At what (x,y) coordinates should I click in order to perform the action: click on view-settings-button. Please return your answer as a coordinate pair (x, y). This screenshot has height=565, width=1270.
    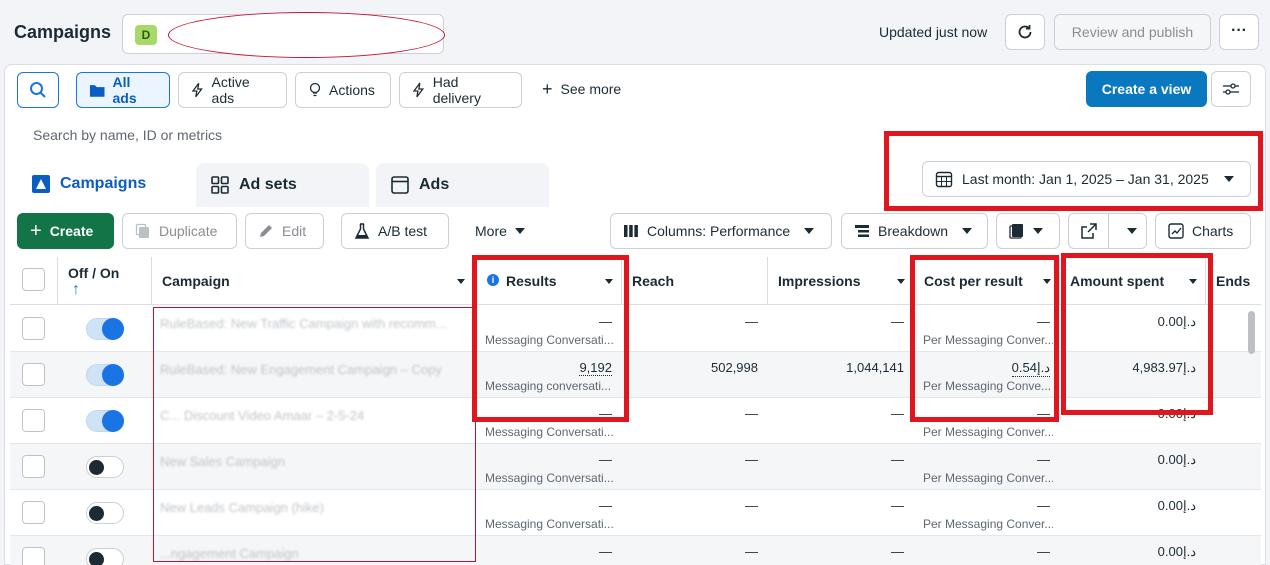
    Looking at the image, I should click on (1231, 89).